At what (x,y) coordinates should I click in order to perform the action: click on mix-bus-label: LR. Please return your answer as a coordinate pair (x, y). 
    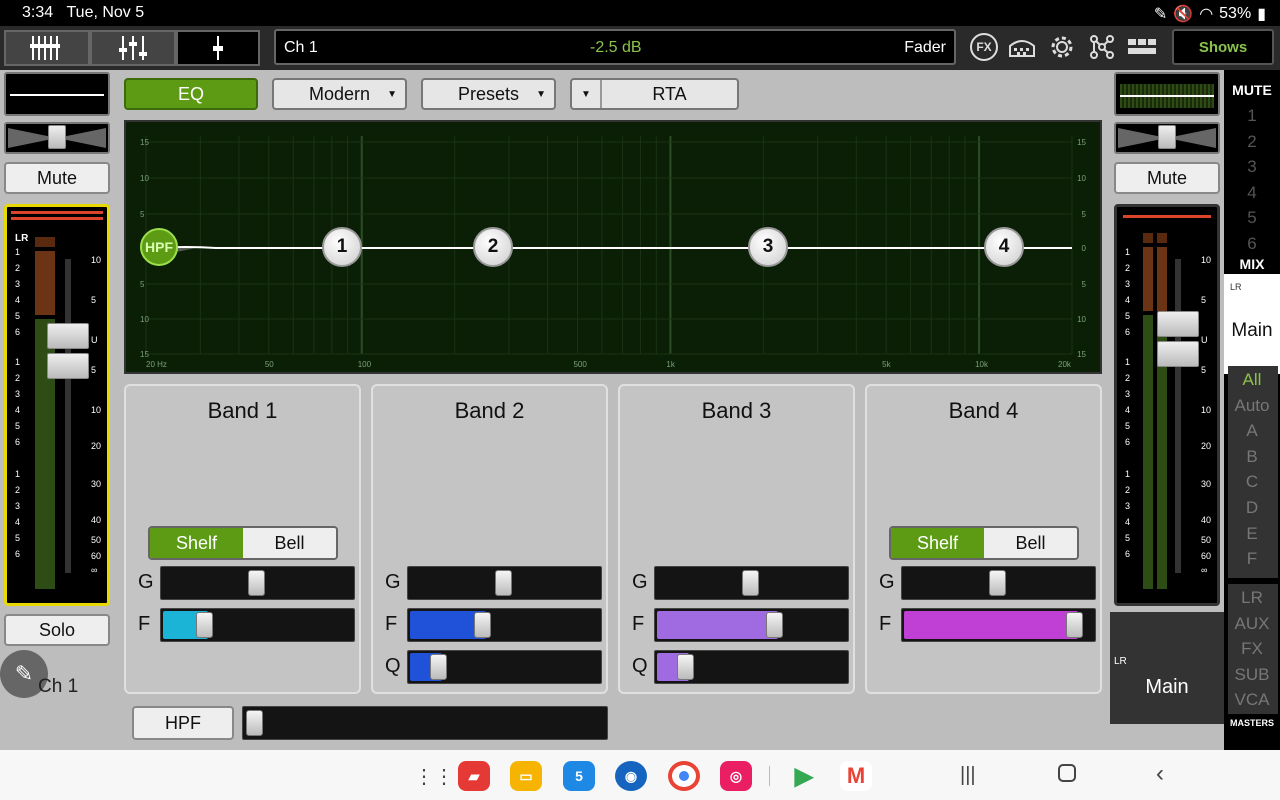
    Looking at the image, I should click on (1236, 287).